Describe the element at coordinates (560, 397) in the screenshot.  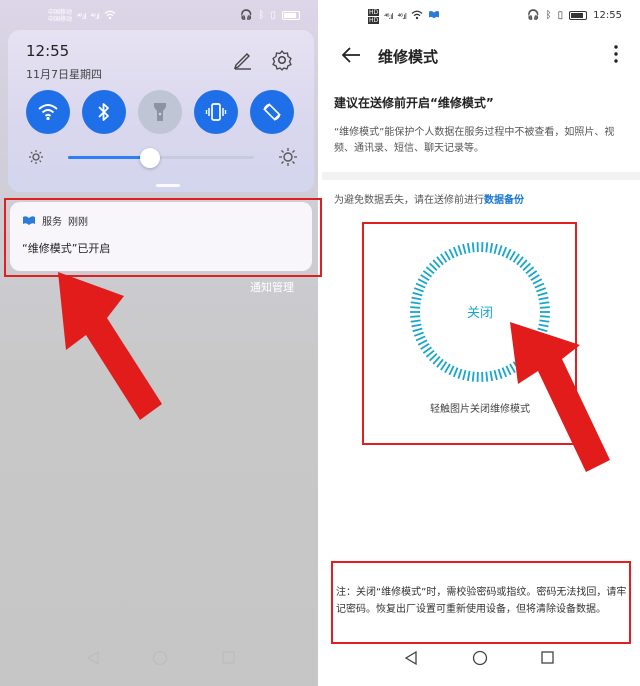
I see `red-arrow-right` at that location.